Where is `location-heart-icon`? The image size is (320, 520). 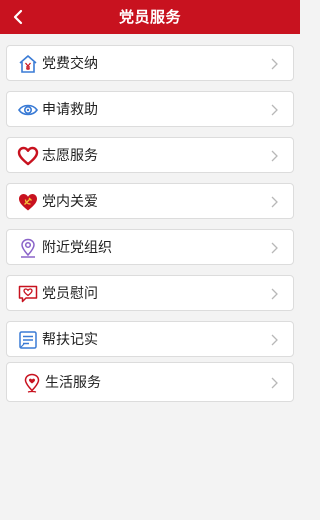 location-heart-icon is located at coordinates (32, 383).